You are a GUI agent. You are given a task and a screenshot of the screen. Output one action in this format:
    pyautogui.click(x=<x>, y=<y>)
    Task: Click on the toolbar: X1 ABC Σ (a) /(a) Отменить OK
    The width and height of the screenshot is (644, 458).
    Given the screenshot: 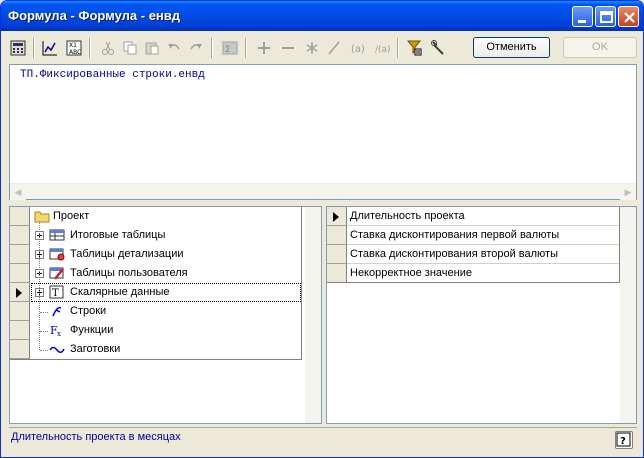 What is the action you would take?
    pyautogui.click(x=322, y=48)
    